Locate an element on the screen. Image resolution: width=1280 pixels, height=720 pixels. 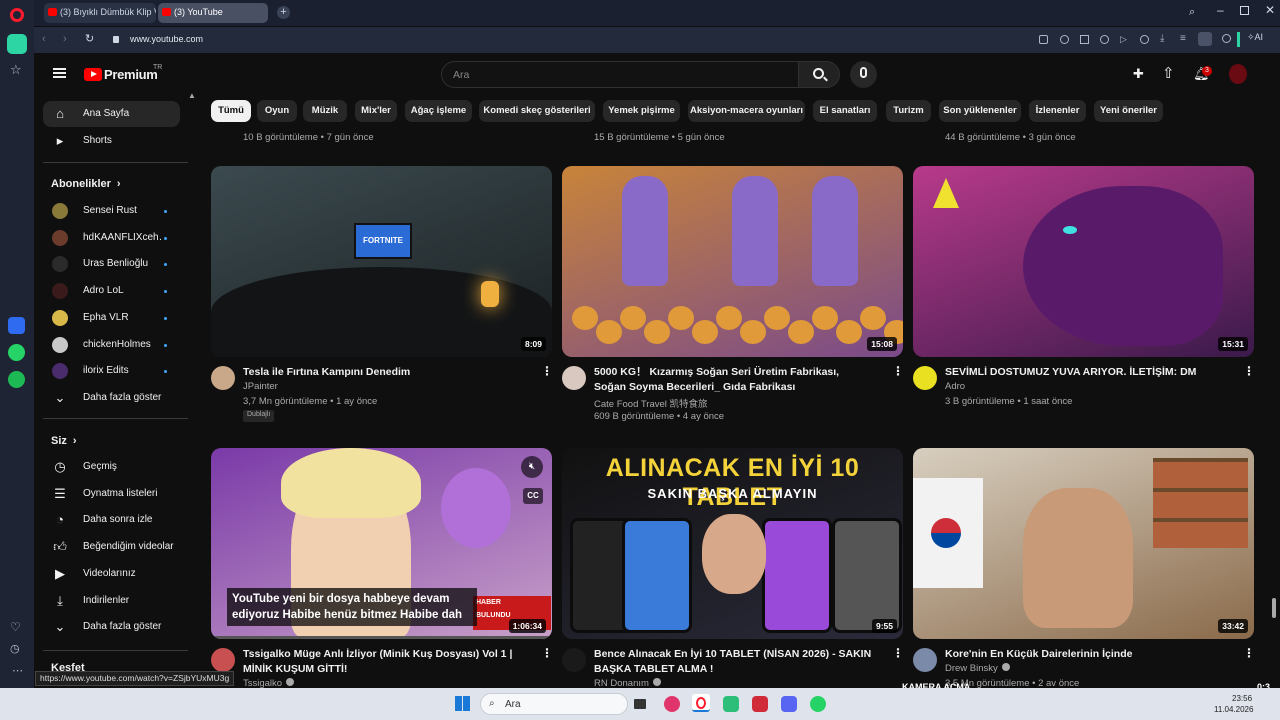
captions-button: CC is located at coordinates (533, 496).